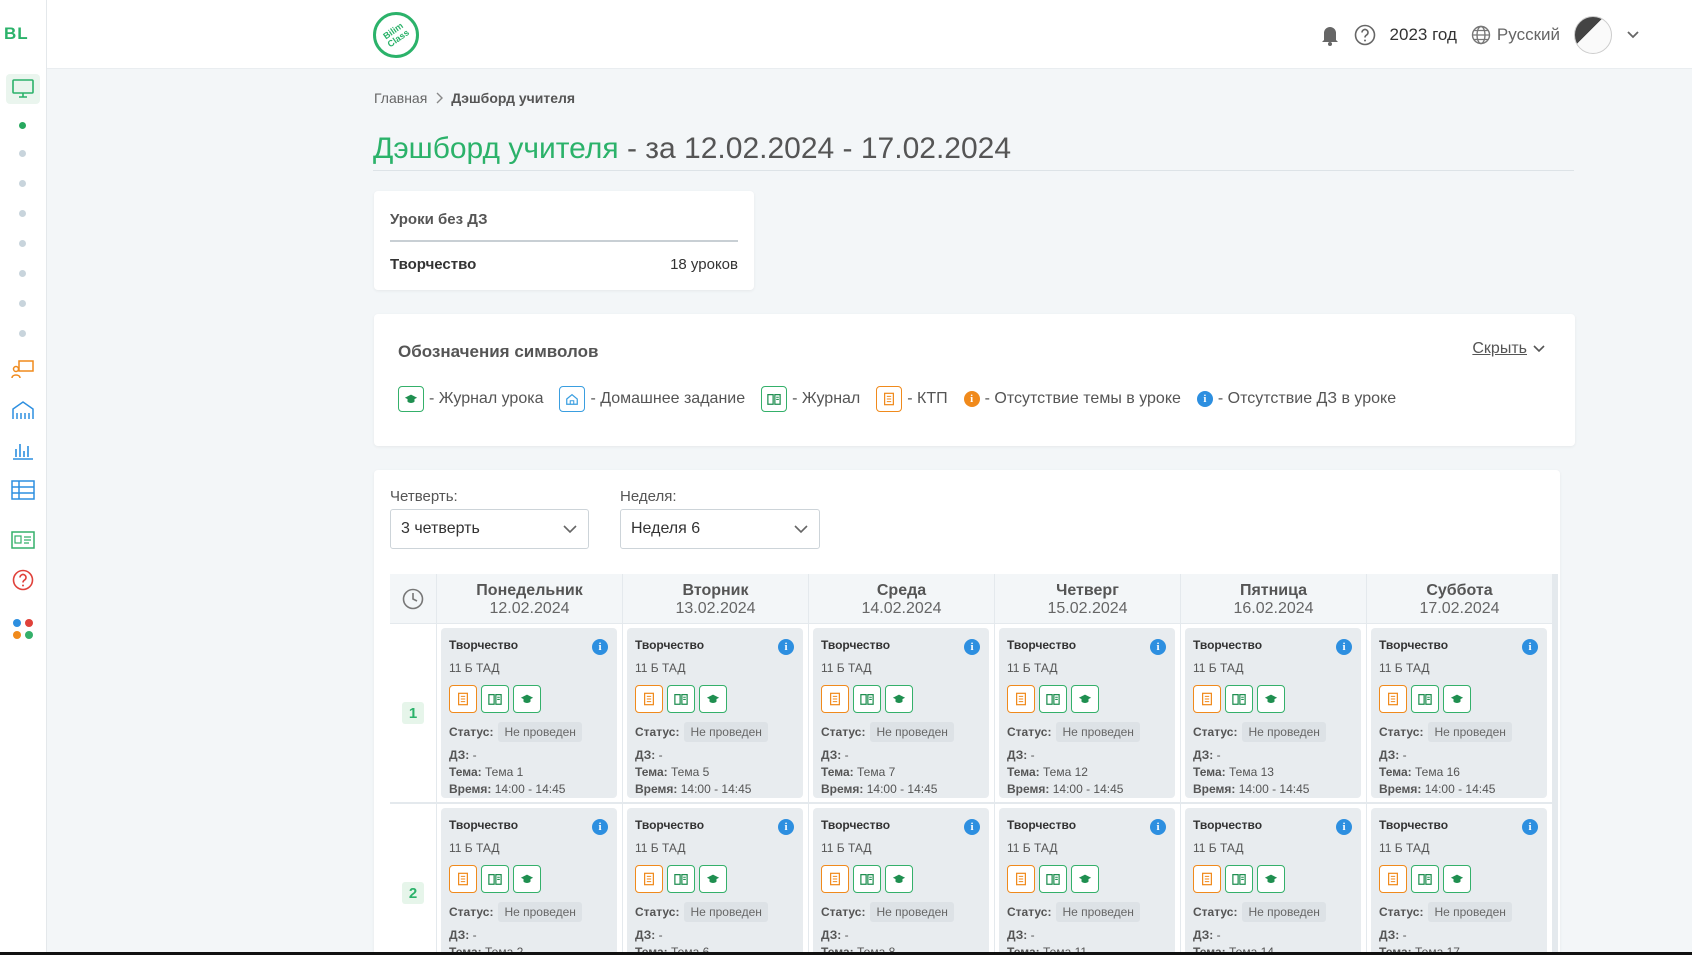 The height and width of the screenshot is (955, 1692). I want to click on sidebar-item-teacher, so click(23, 369).